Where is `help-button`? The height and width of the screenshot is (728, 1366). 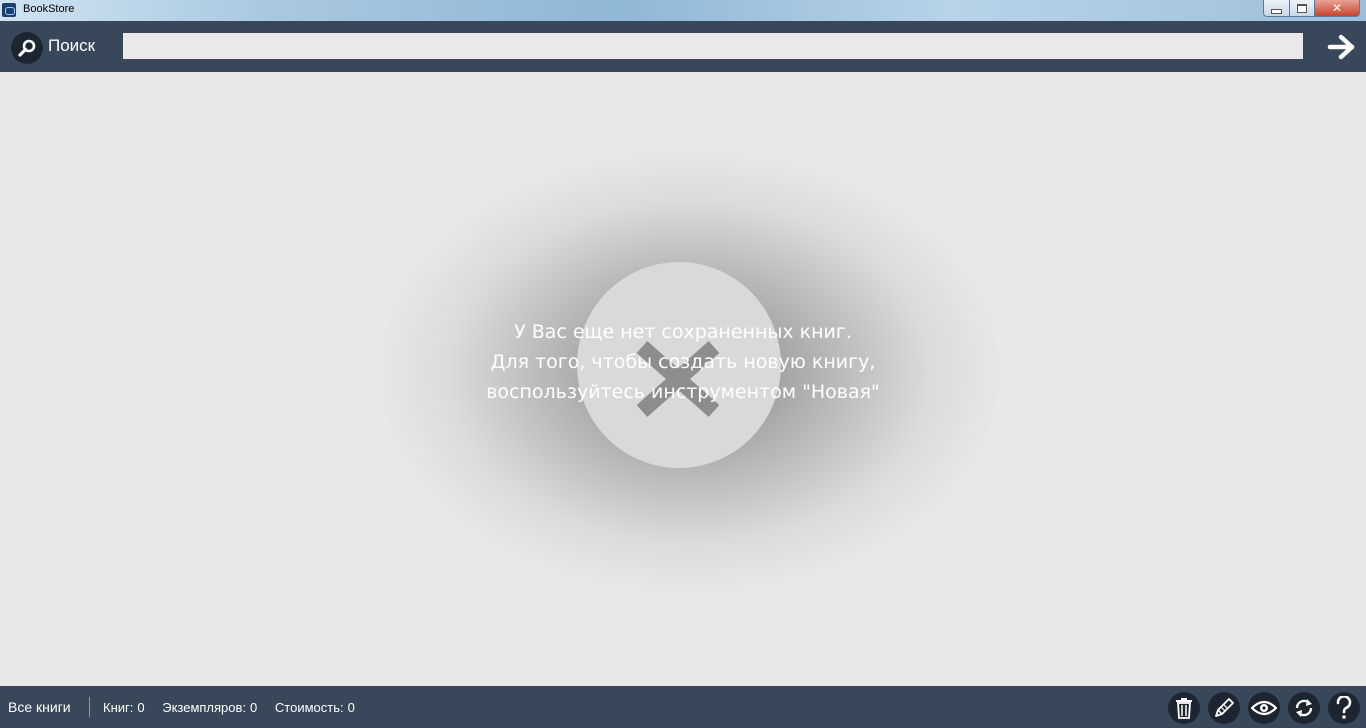 help-button is located at coordinates (1344, 708).